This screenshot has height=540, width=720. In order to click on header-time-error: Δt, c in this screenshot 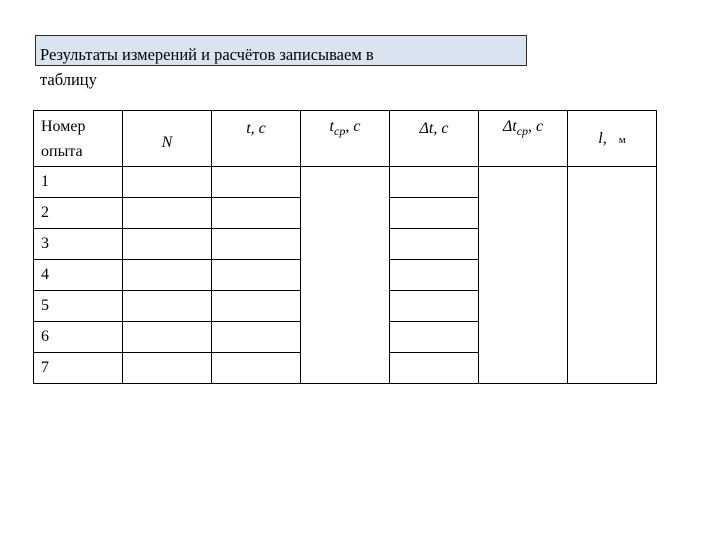, I will do `click(434, 138)`.